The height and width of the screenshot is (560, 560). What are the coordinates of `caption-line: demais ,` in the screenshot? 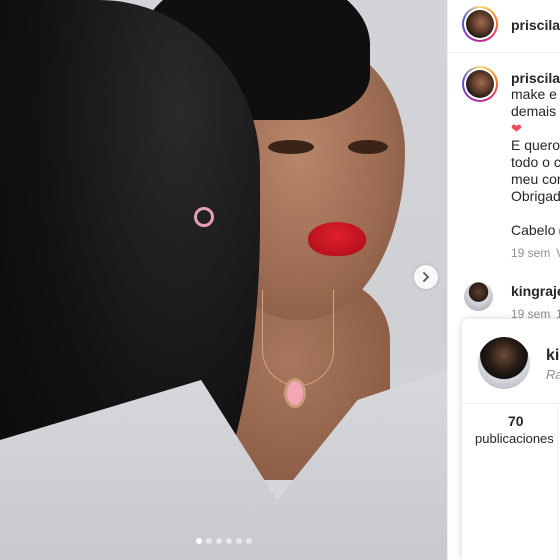 It's located at (535, 111).